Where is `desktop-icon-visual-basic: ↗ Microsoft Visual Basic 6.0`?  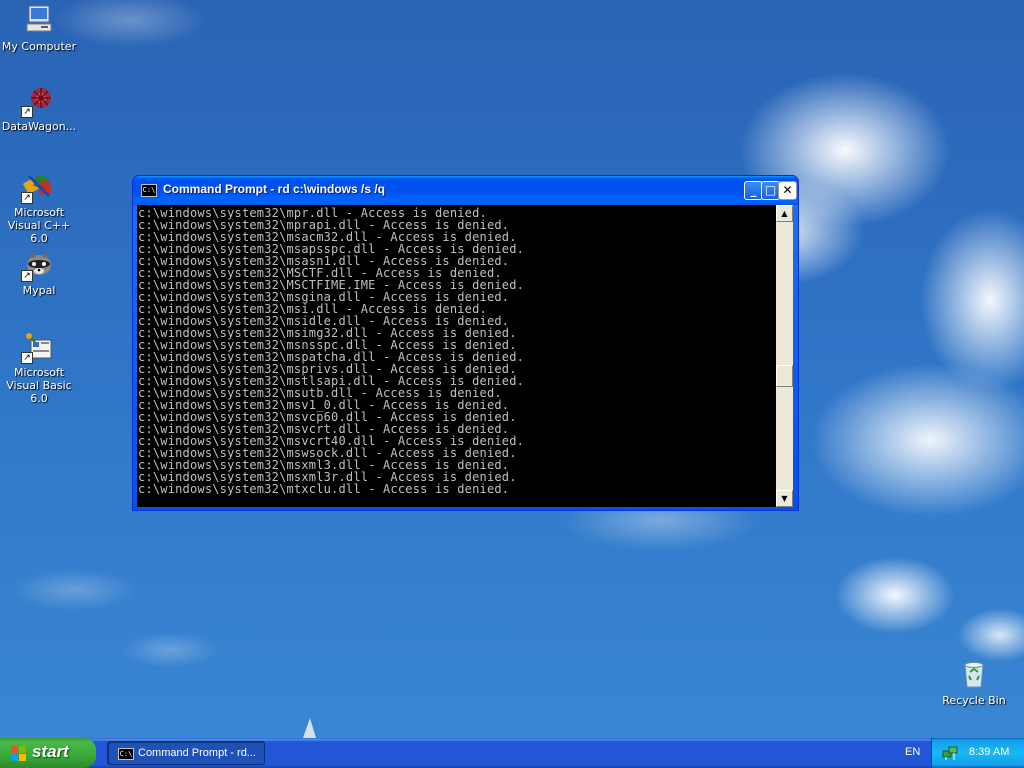 desktop-icon-visual-basic: ↗ Microsoft Visual Basic 6.0 is located at coordinates (39, 367).